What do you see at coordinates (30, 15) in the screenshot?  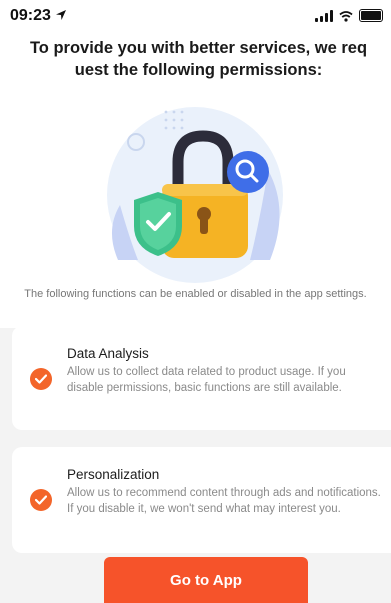 I see `clock-text: 09:23` at bounding box center [30, 15].